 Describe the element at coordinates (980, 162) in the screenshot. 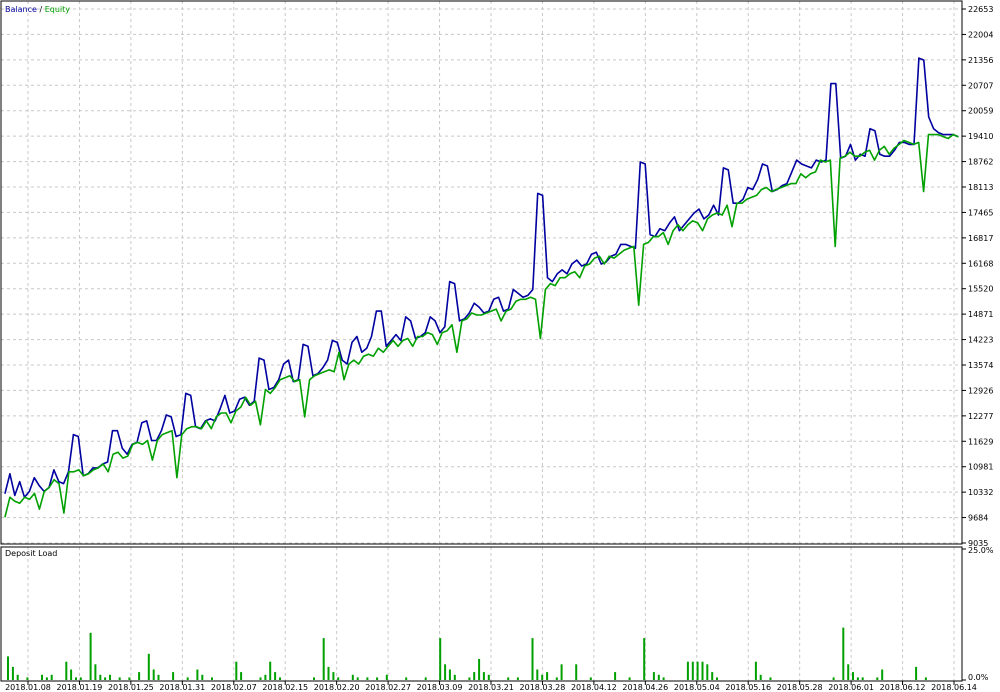

I see `main-y-tick-label: 18762` at that location.